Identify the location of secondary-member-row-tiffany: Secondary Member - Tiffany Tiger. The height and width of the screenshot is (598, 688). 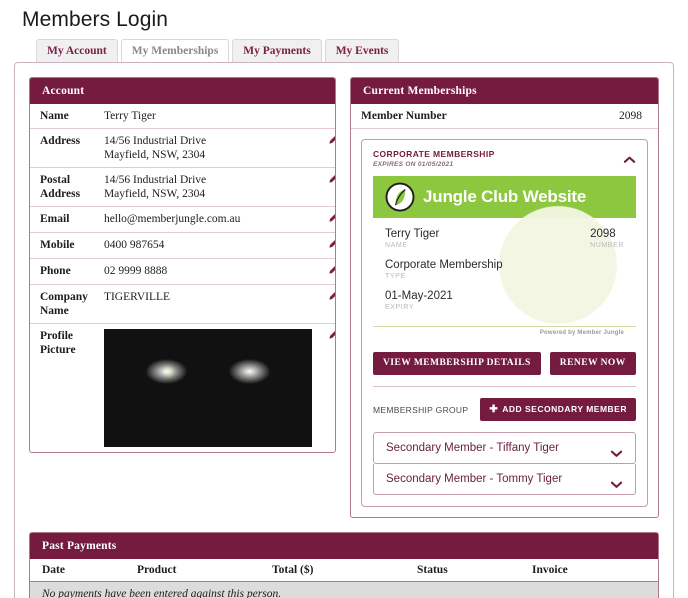
(504, 448).